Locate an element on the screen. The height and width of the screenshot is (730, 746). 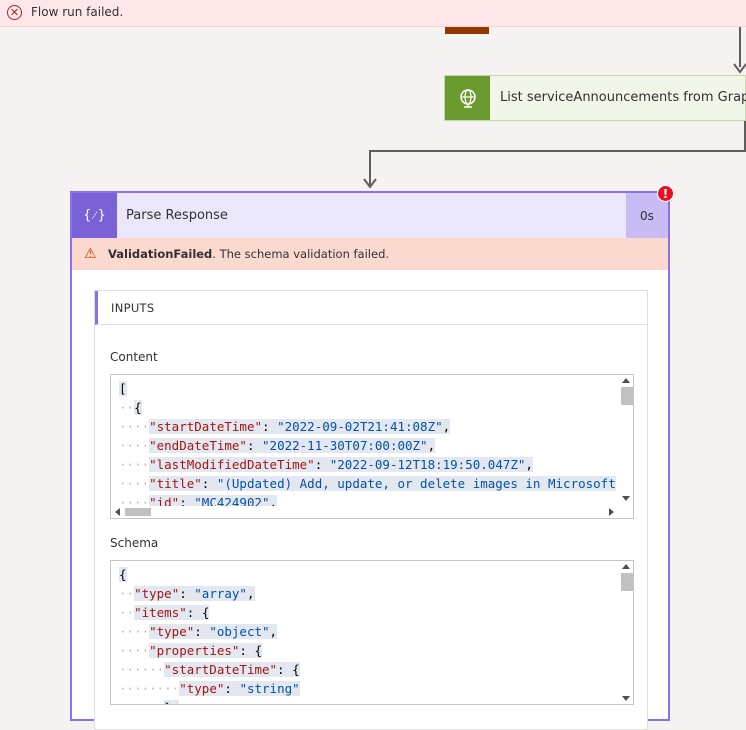
json-key: "title" is located at coordinates (175, 483).